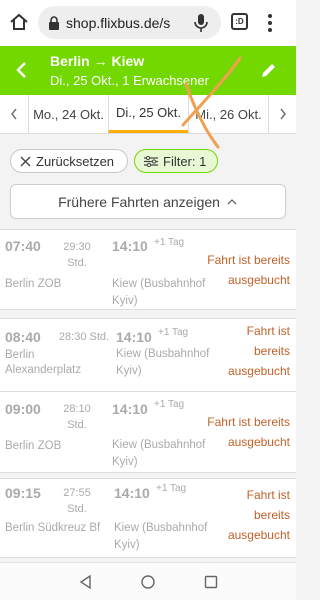 The width and height of the screenshot is (320, 600). Describe the element at coordinates (68, 114) in the screenshot. I see `date-tab-mon: Mo., 24 Okt.` at that location.